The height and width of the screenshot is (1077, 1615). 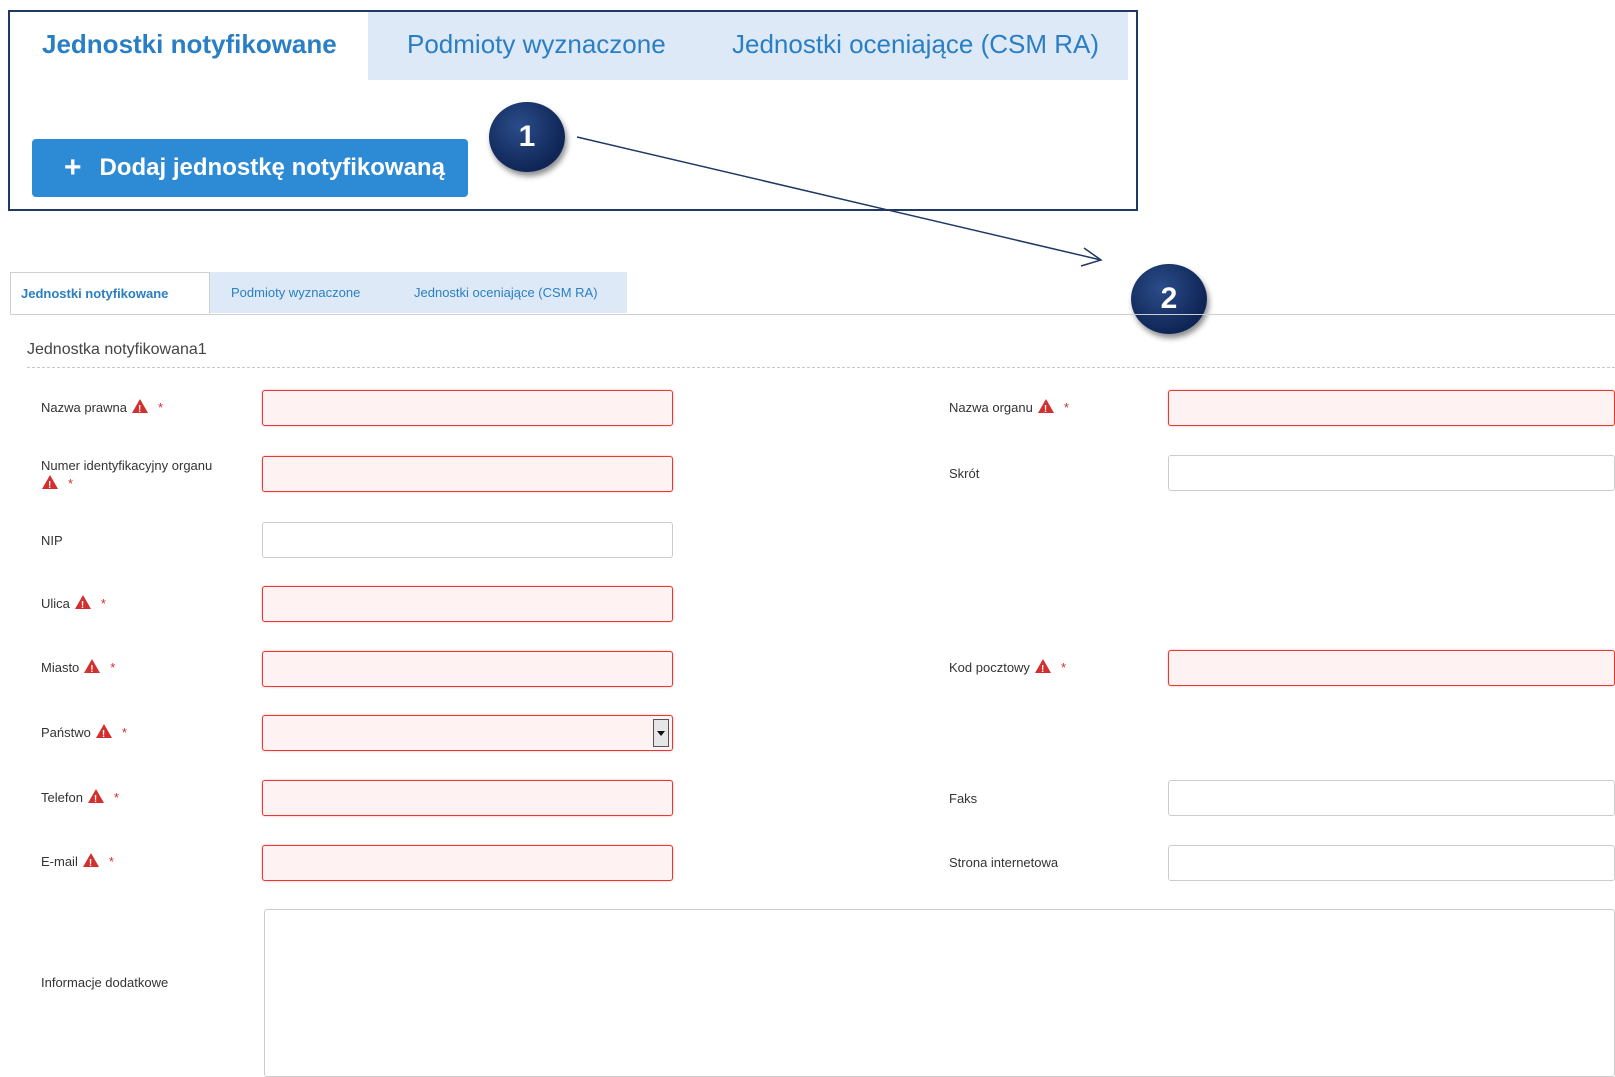 I want to click on tab-podmioty-wyznaczone: Podmioty wyznaczone, so click(x=536, y=46).